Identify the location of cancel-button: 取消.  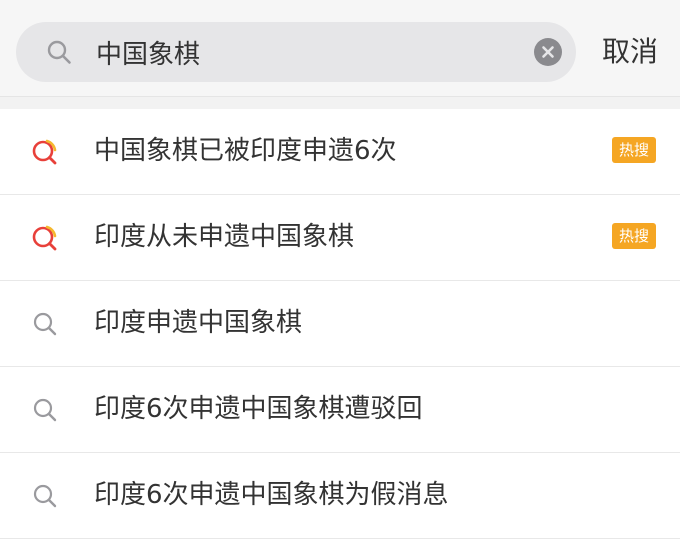
(630, 52).